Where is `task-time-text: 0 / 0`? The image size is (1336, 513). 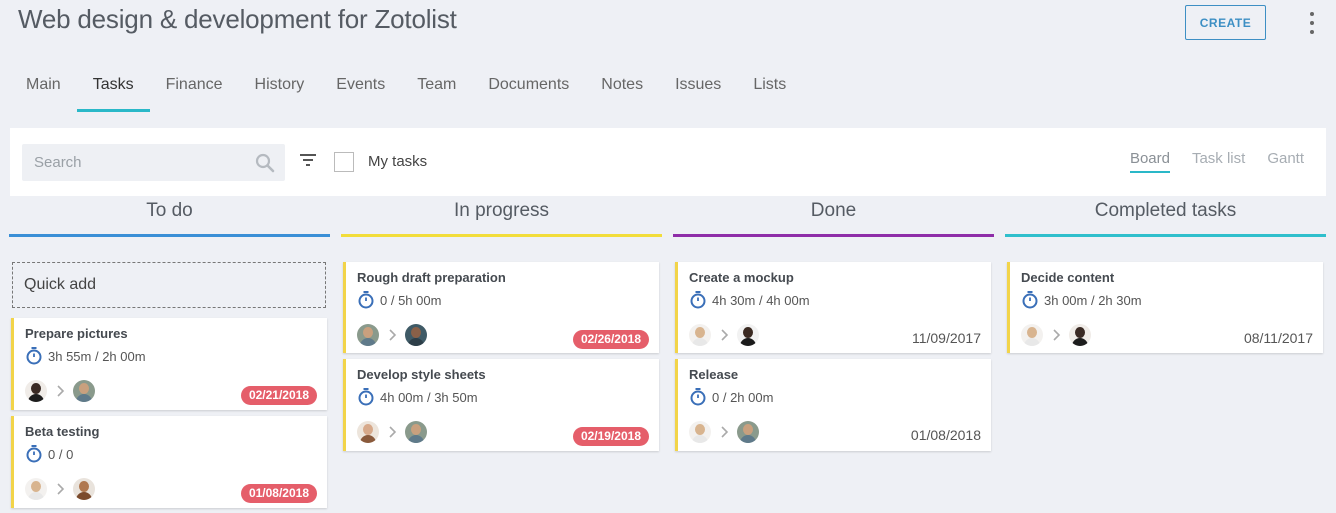 task-time-text: 0 / 0 is located at coordinates (61, 454).